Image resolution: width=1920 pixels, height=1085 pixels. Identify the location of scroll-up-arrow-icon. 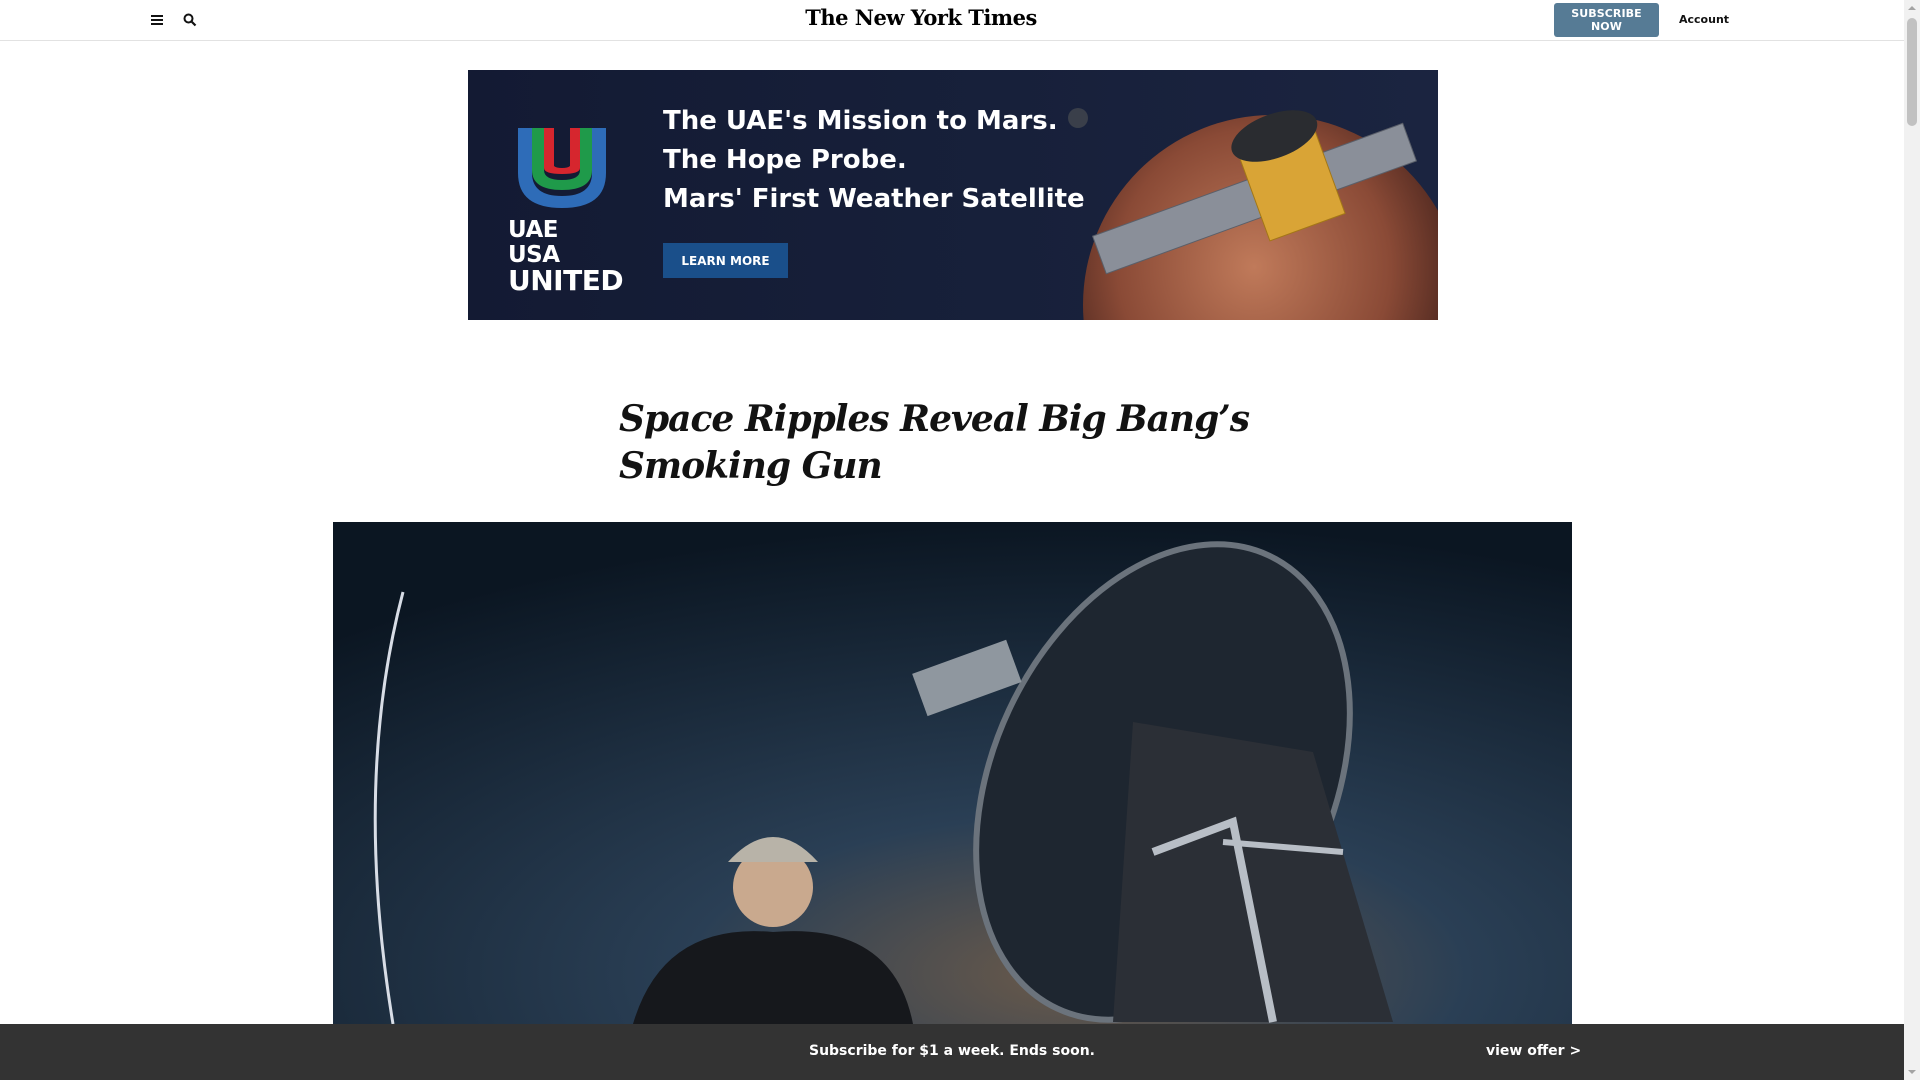
(1912, 8).